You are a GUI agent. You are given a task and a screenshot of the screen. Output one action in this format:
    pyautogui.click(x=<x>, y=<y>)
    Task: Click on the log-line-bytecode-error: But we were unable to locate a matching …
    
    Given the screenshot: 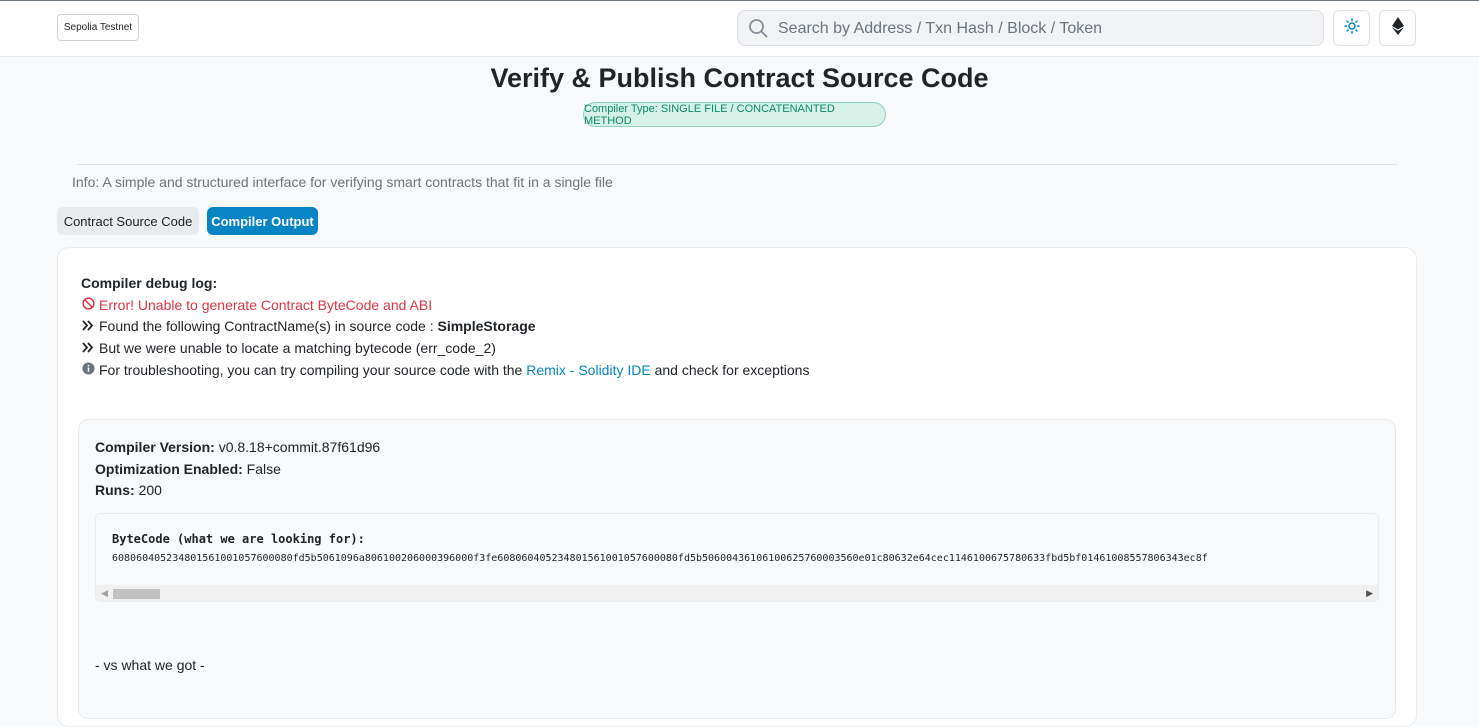 What is the action you would take?
    pyautogui.click(x=445, y=349)
    